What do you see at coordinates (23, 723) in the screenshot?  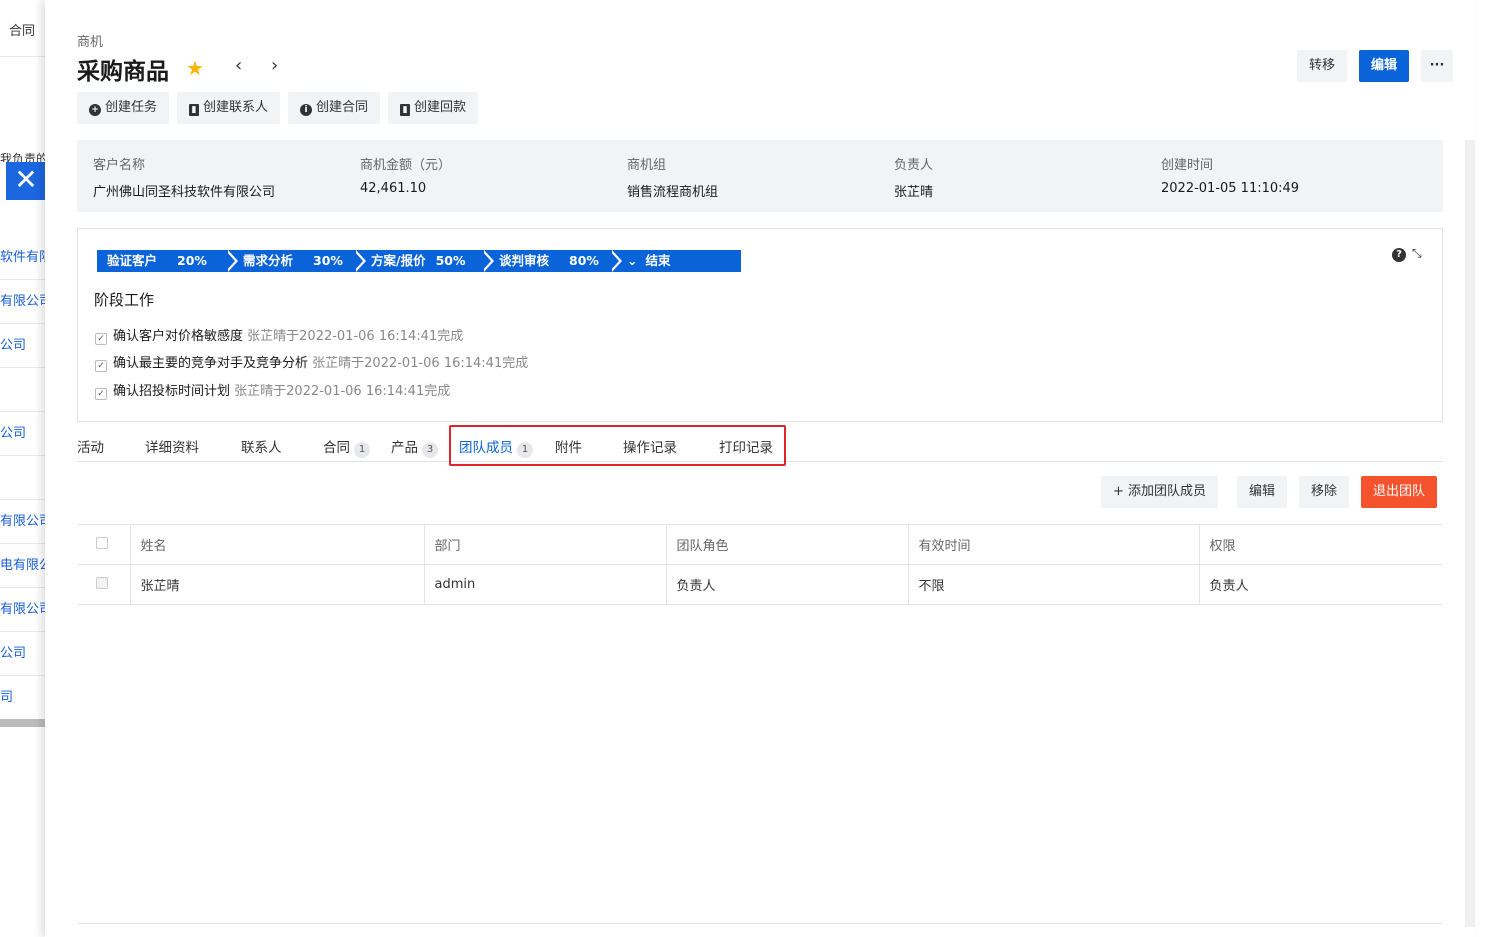 I see `horizontal-scrollbar` at bounding box center [23, 723].